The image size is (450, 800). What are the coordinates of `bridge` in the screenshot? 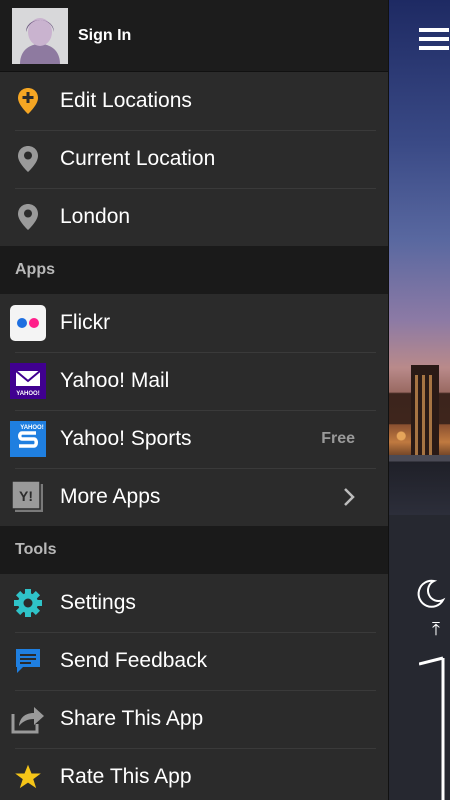 It's located at (419, 485).